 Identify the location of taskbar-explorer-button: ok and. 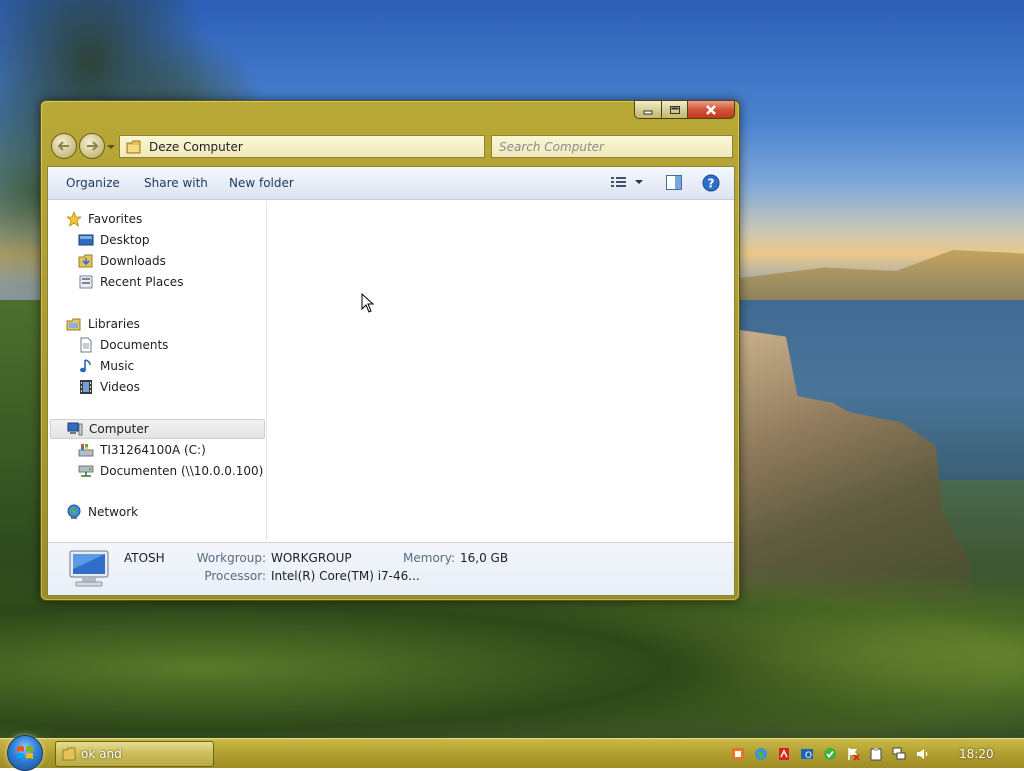
(134, 754).